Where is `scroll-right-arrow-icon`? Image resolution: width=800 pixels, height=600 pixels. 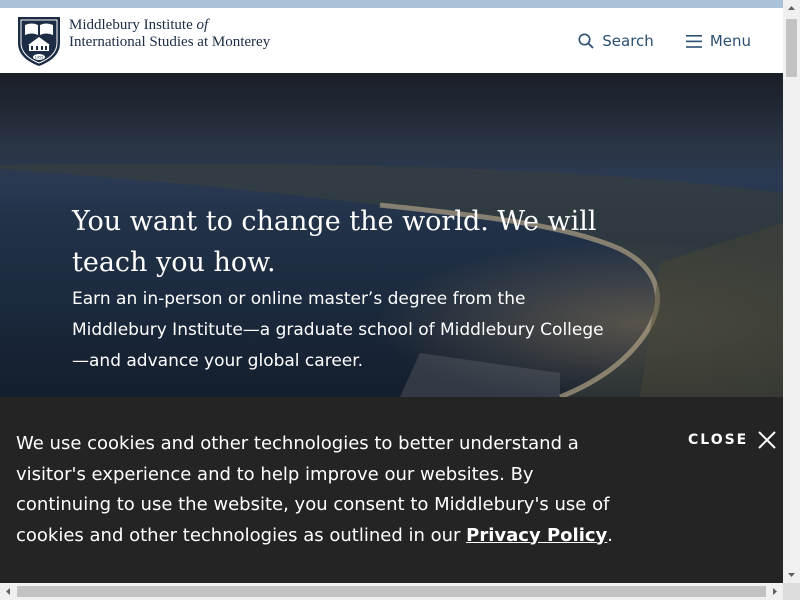
scroll-right-arrow-icon is located at coordinates (774, 591).